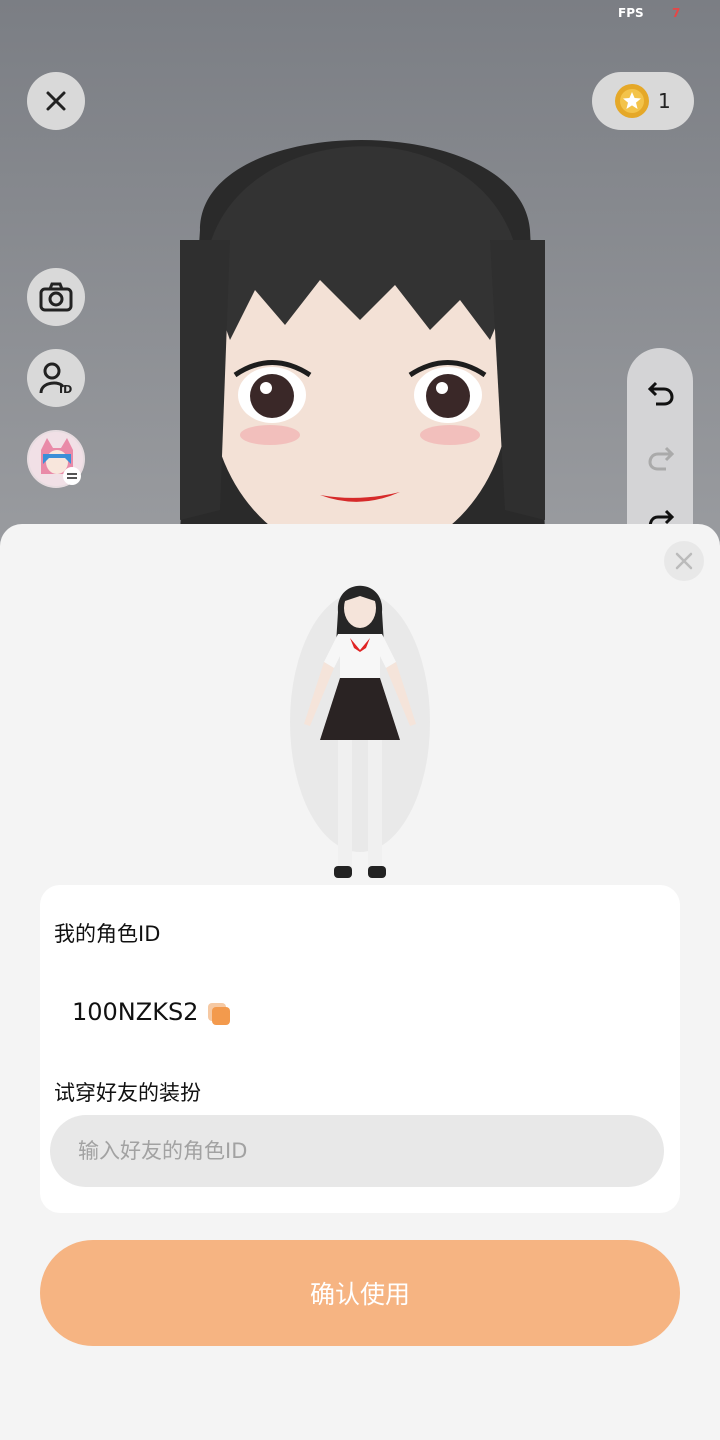 Image resolution: width=720 pixels, height=1440 pixels. I want to click on camera-icon, so click(56, 297).